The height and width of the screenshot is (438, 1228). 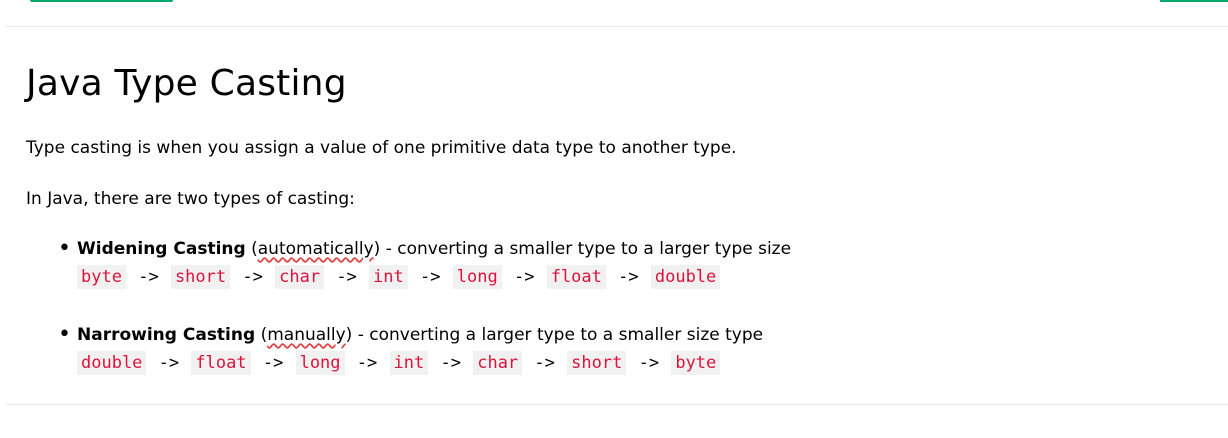 What do you see at coordinates (186, 83) in the screenshot?
I see `page-title: Java Type Casting` at bounding box center [186, 83].